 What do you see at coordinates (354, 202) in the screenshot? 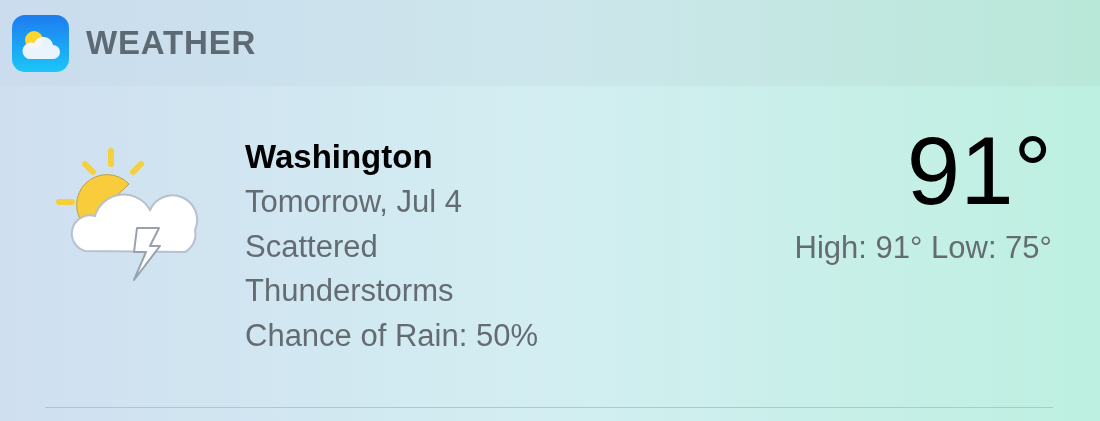
I see `forecast-detail: Tomorrow, Jul 4` at bounding box center [354, 202].